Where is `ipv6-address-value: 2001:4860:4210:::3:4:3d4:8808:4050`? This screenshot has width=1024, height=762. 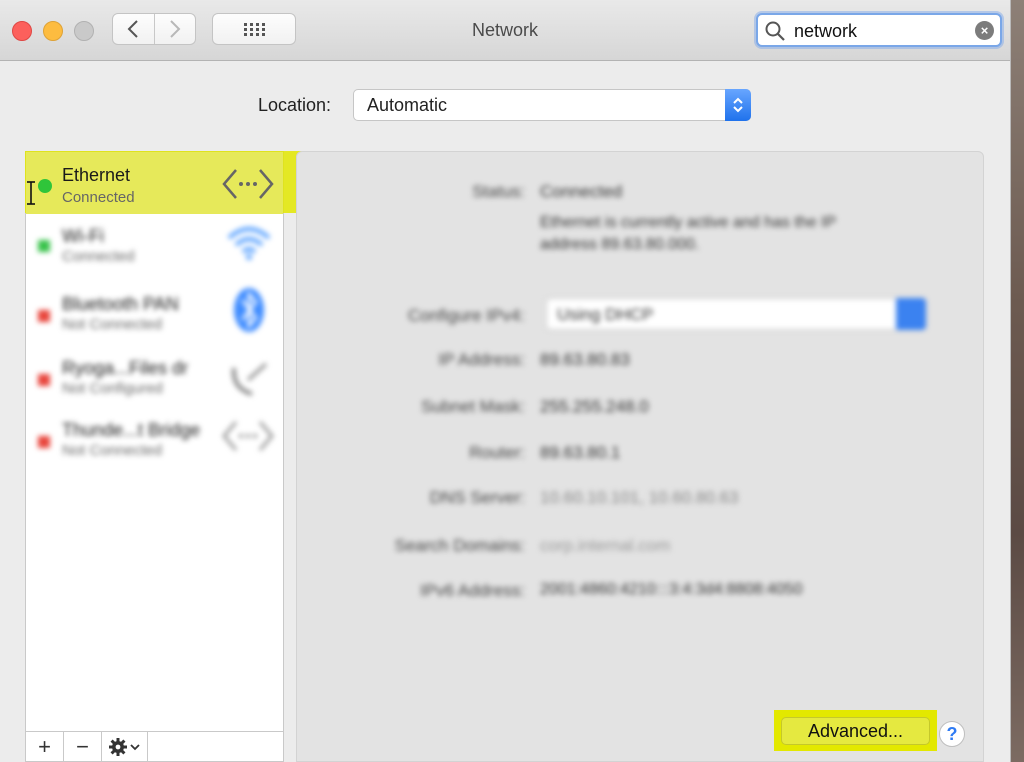
ipv6-address-value: 2001:4860:4210:::3:4:3d4:8808:4050 is located at coordinates (671, 589).